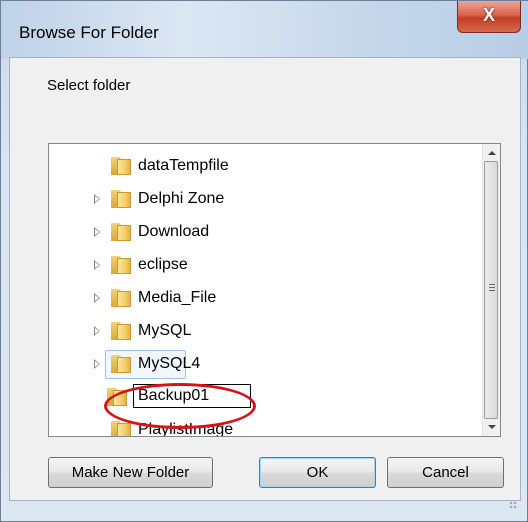 Image resolution: width=528 pixels, height=522 pixels. I want to click on tree-item: dataTempfile, so click(259, 167).